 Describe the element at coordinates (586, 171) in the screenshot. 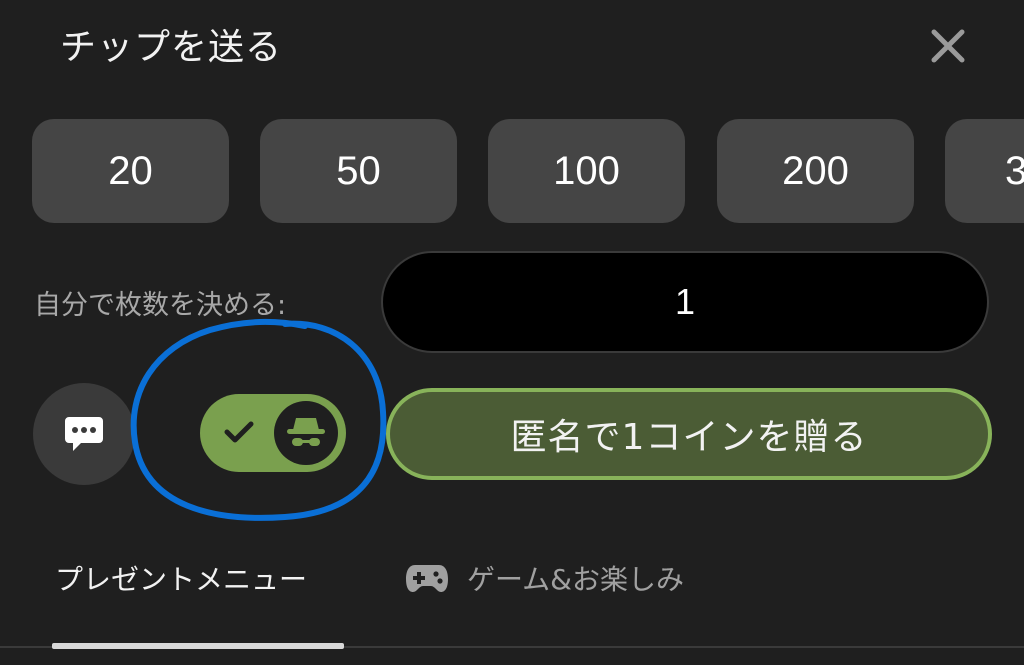

I see `amount-button-100: 100` at that location.